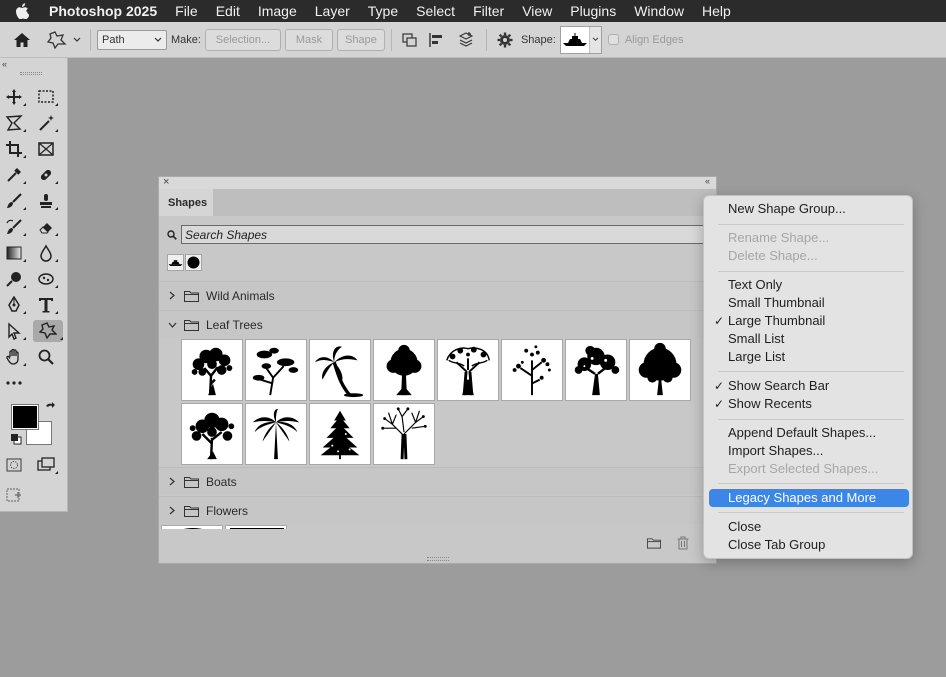 The height and width of the screenshot is (677, 946). Describe the element at coordinates (683, 544) in the screenshot. I see `trash-icon` at that location.